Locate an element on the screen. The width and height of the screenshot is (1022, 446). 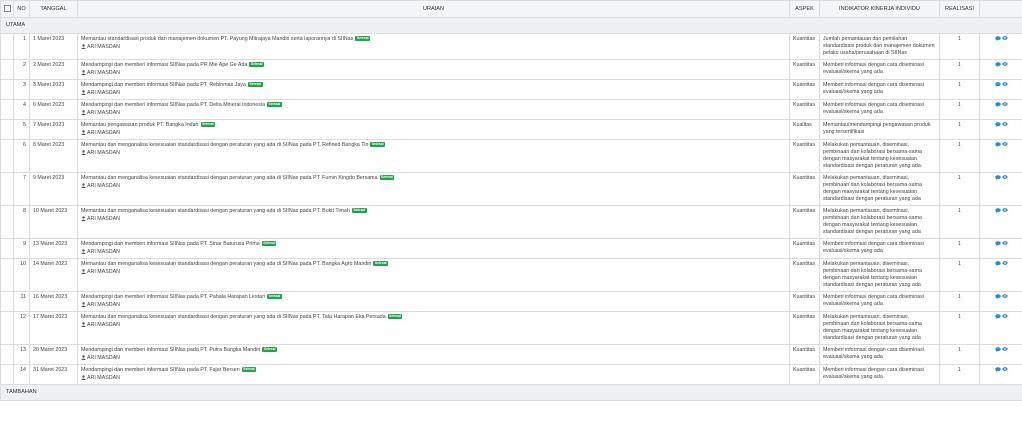
select-all-checkbox is located at coordinates (7, 8).